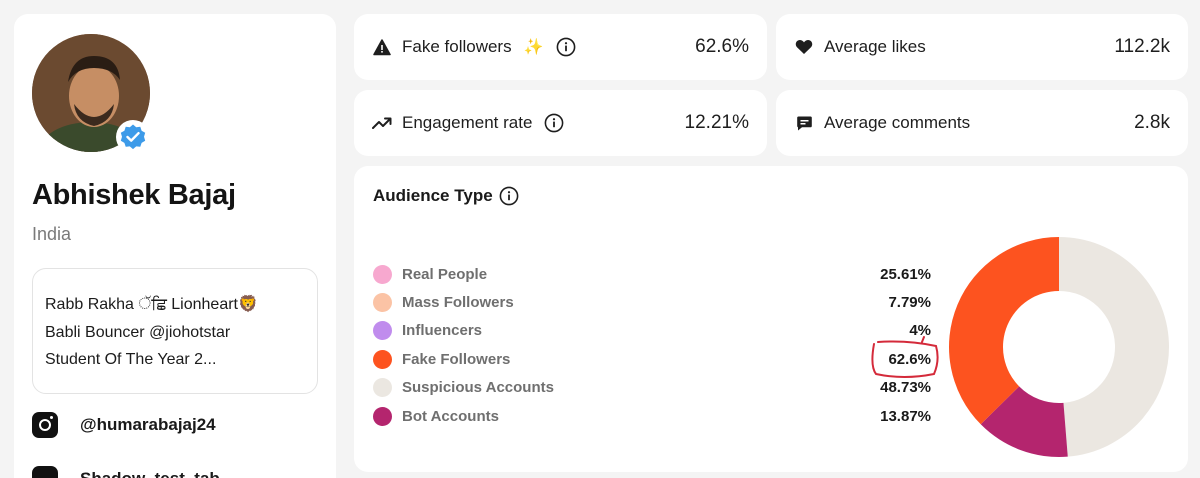  What do you see at coordinates (1142, 46) in the screenshot?
I see `stat-value: 112.2k` at bounding box center [1142, 46].